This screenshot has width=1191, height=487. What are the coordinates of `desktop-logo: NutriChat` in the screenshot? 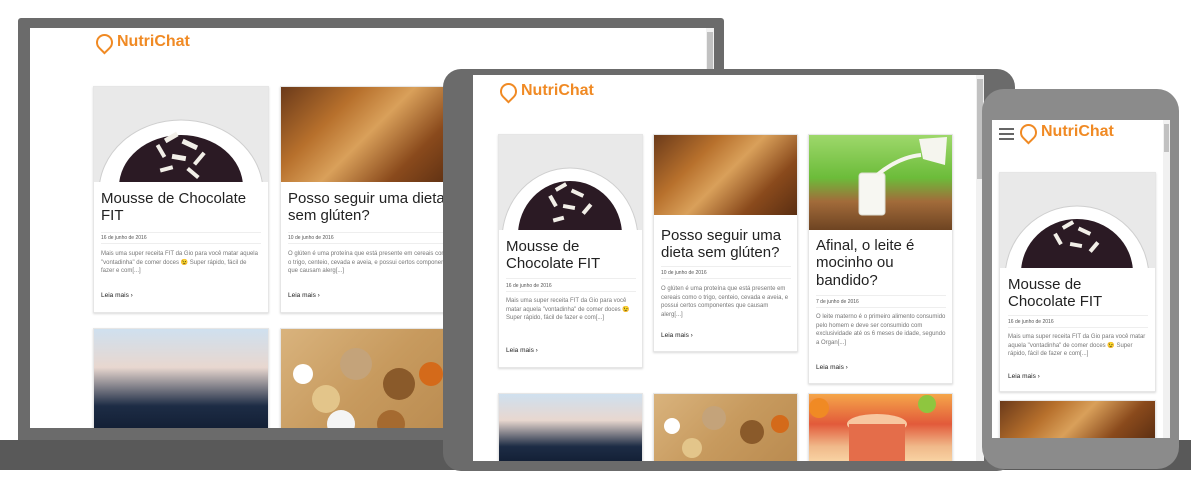 It's located at (141, 42).